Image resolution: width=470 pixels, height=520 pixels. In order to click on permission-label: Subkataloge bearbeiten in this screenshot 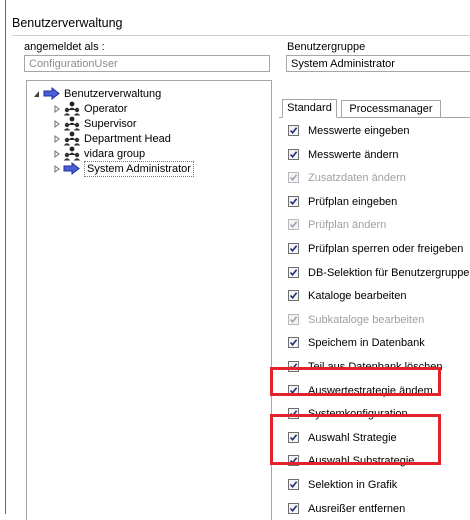, I will do `click(366, 320)`.